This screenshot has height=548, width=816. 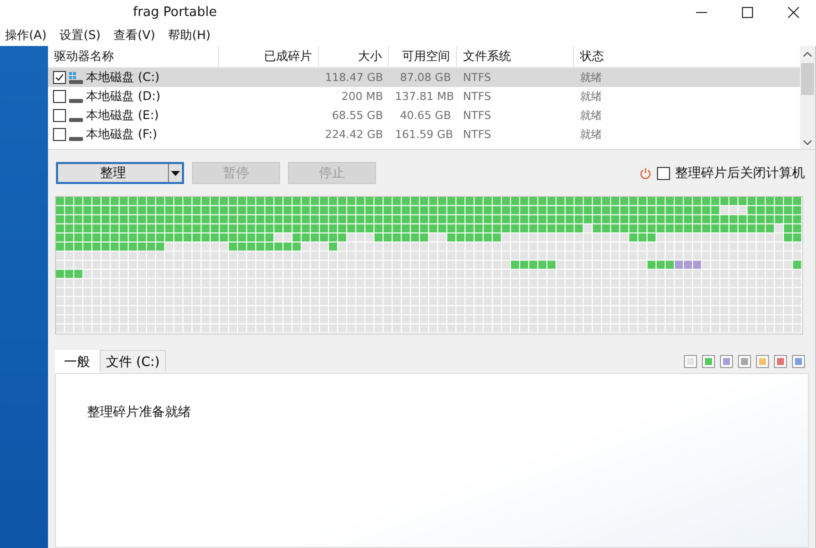 I want to click on scrollbar, so click(x=807, y=97).